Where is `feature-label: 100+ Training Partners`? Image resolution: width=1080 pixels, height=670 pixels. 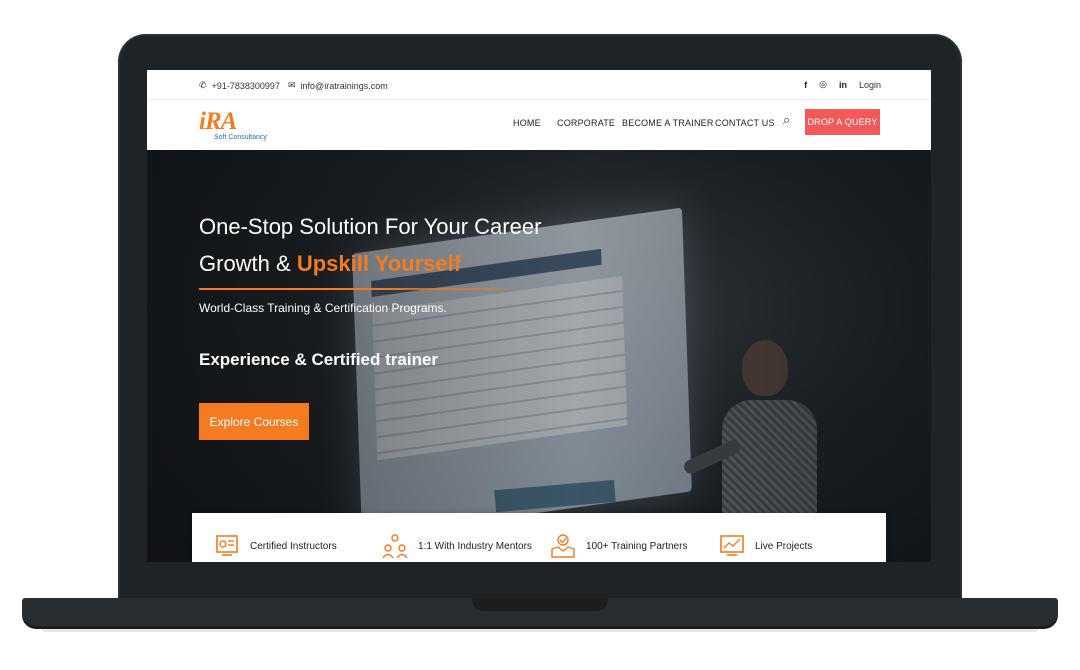
feature-label: 100+ Training Partners is located at coordinates (637, 546).